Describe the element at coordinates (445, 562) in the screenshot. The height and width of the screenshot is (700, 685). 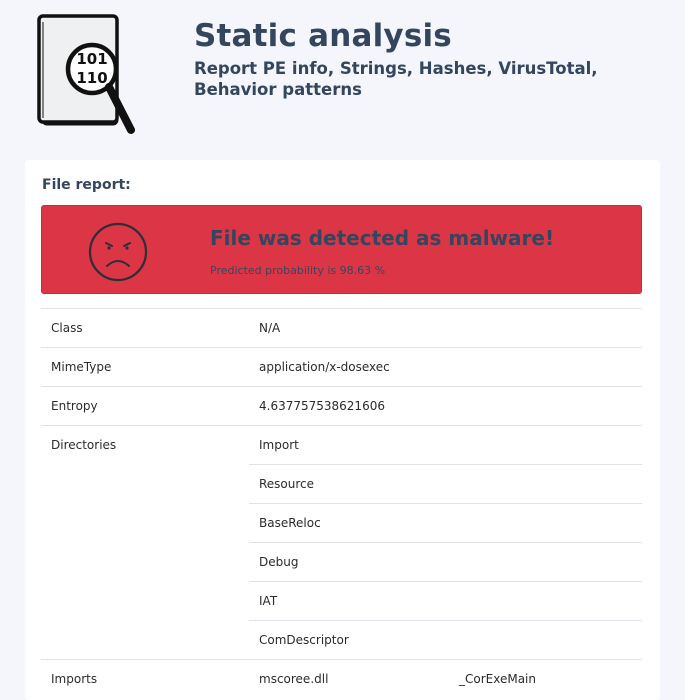
I see `directory-item: Debug` at that location.